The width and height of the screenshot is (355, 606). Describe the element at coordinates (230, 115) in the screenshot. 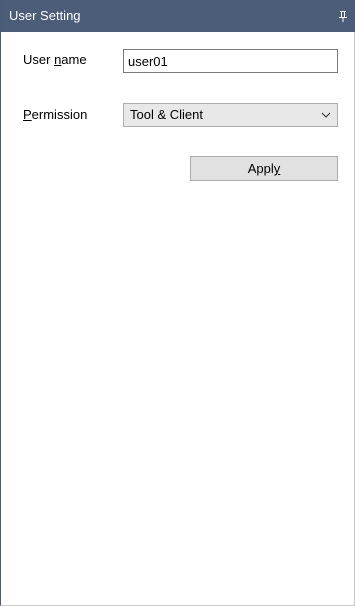

I see `permission-select: Tool & Client` at that location.